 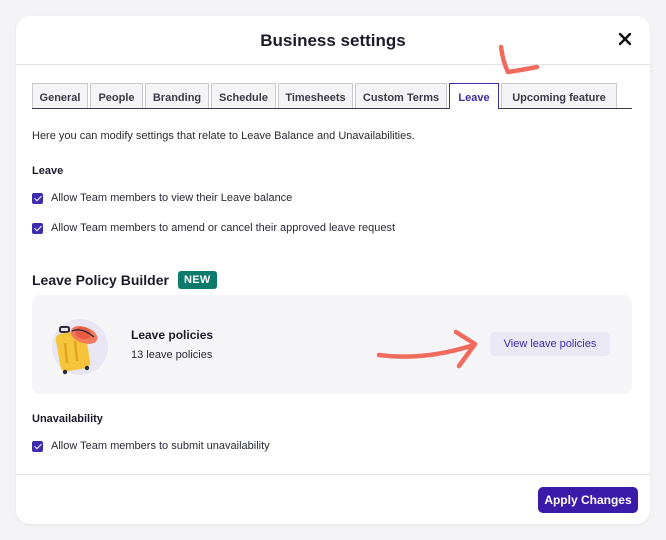 I want to click on tab-timesheets: Timesheets, so click(x=315, y=95).